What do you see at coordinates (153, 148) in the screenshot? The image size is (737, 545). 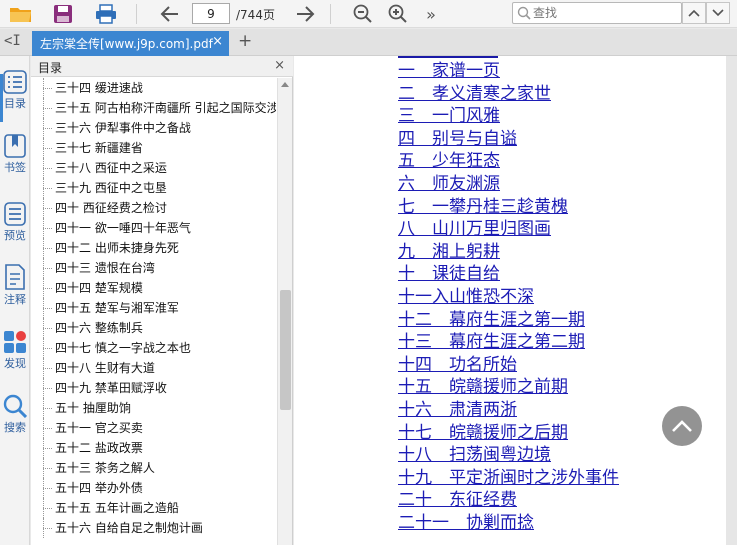 I see `toc-item: 三十七 新疆建省` at bounding box center [153, 148].